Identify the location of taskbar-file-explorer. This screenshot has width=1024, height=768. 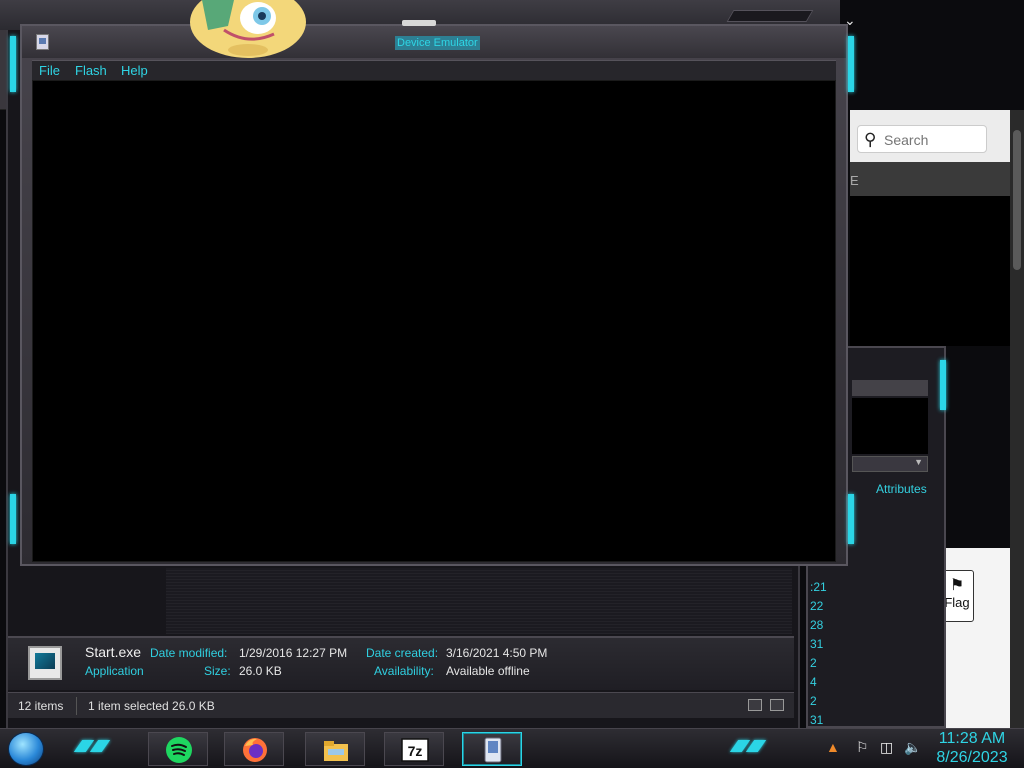
(335, 749).